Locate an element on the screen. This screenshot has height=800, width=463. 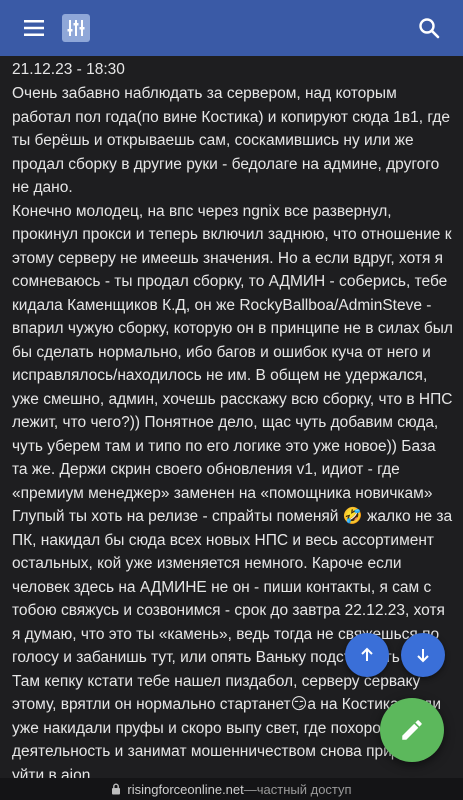
pencil-icon is located at coordinates (412, 730).